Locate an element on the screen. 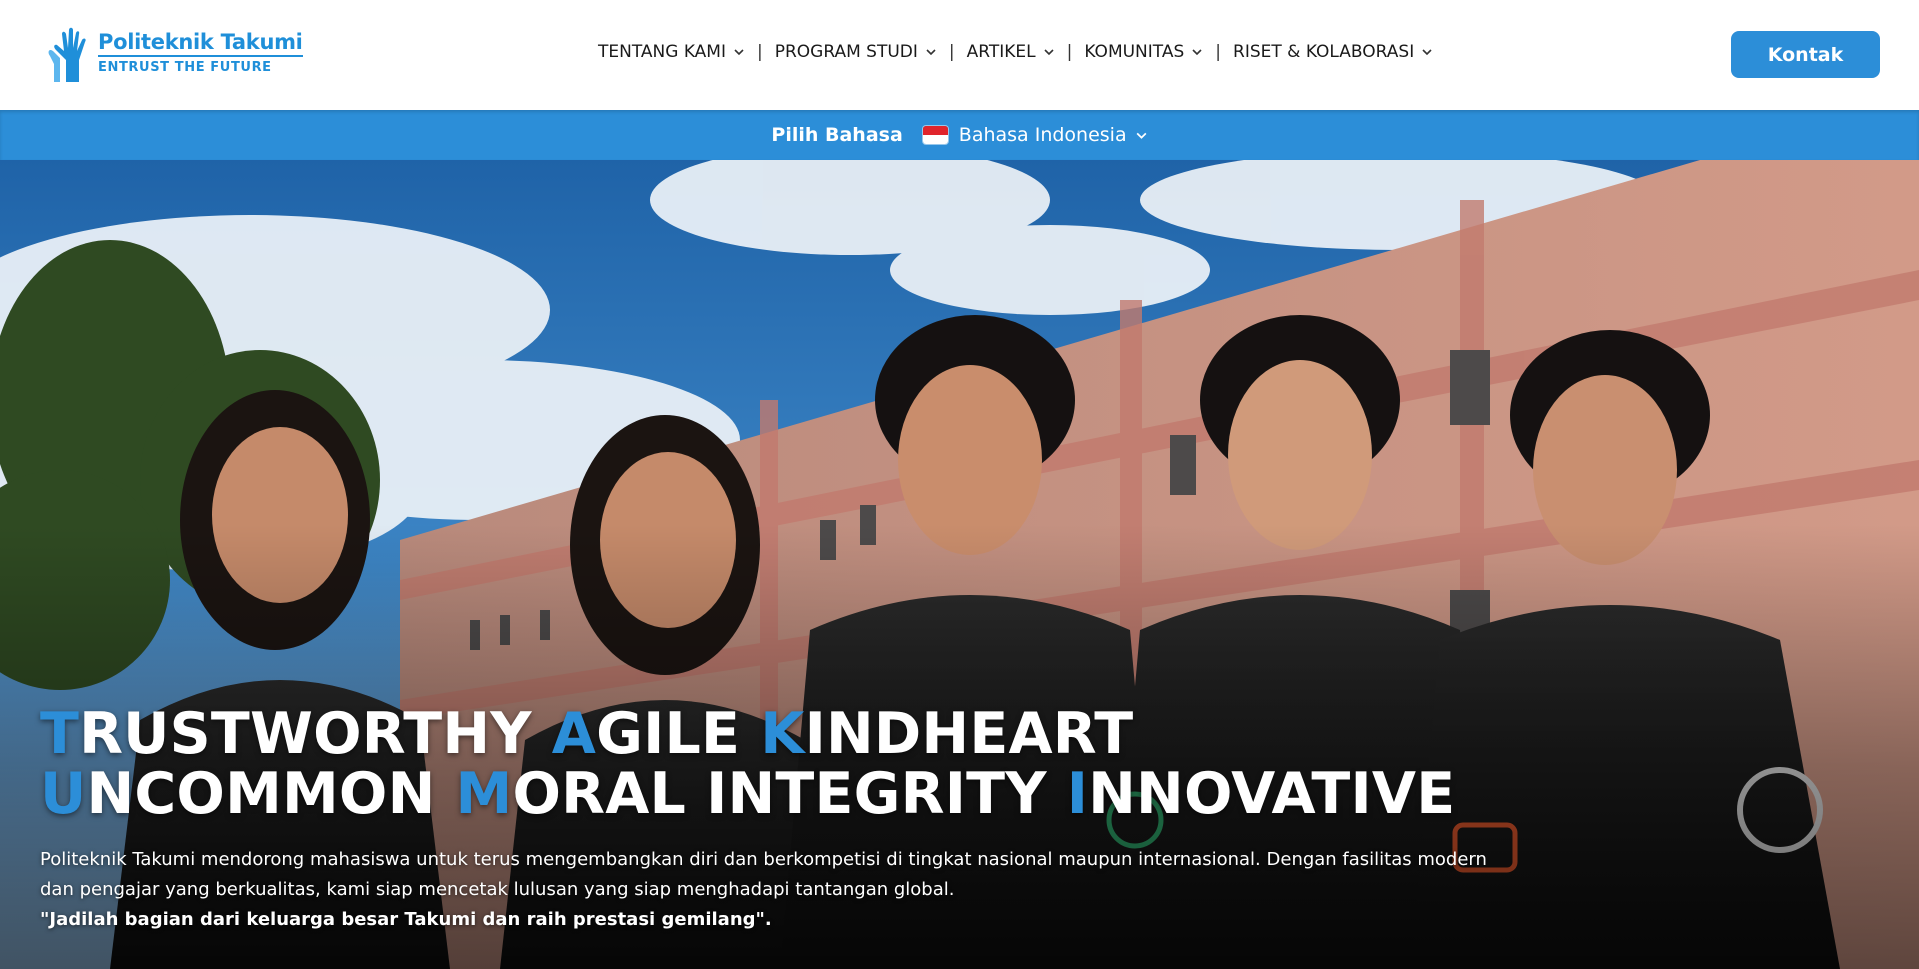 This screenshot has width=1919, height=969. site-logo: Politeknik Takumi ENTRUST THE FUTURE is located at coordinates (173, 55).